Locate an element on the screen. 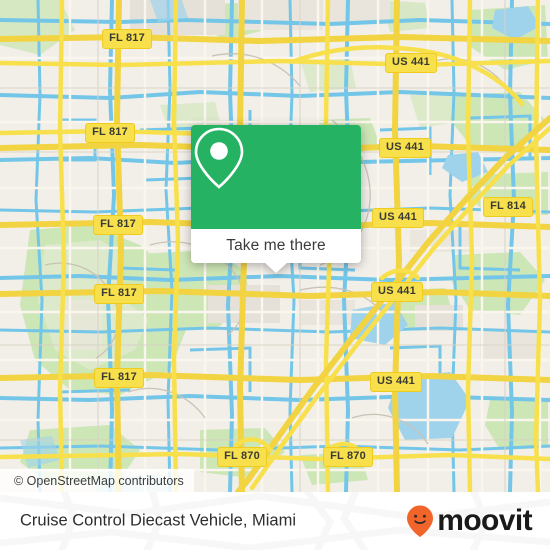 The image size is (550, 550). take-me-there-card: Take me there is located at coordinates (276, 199).